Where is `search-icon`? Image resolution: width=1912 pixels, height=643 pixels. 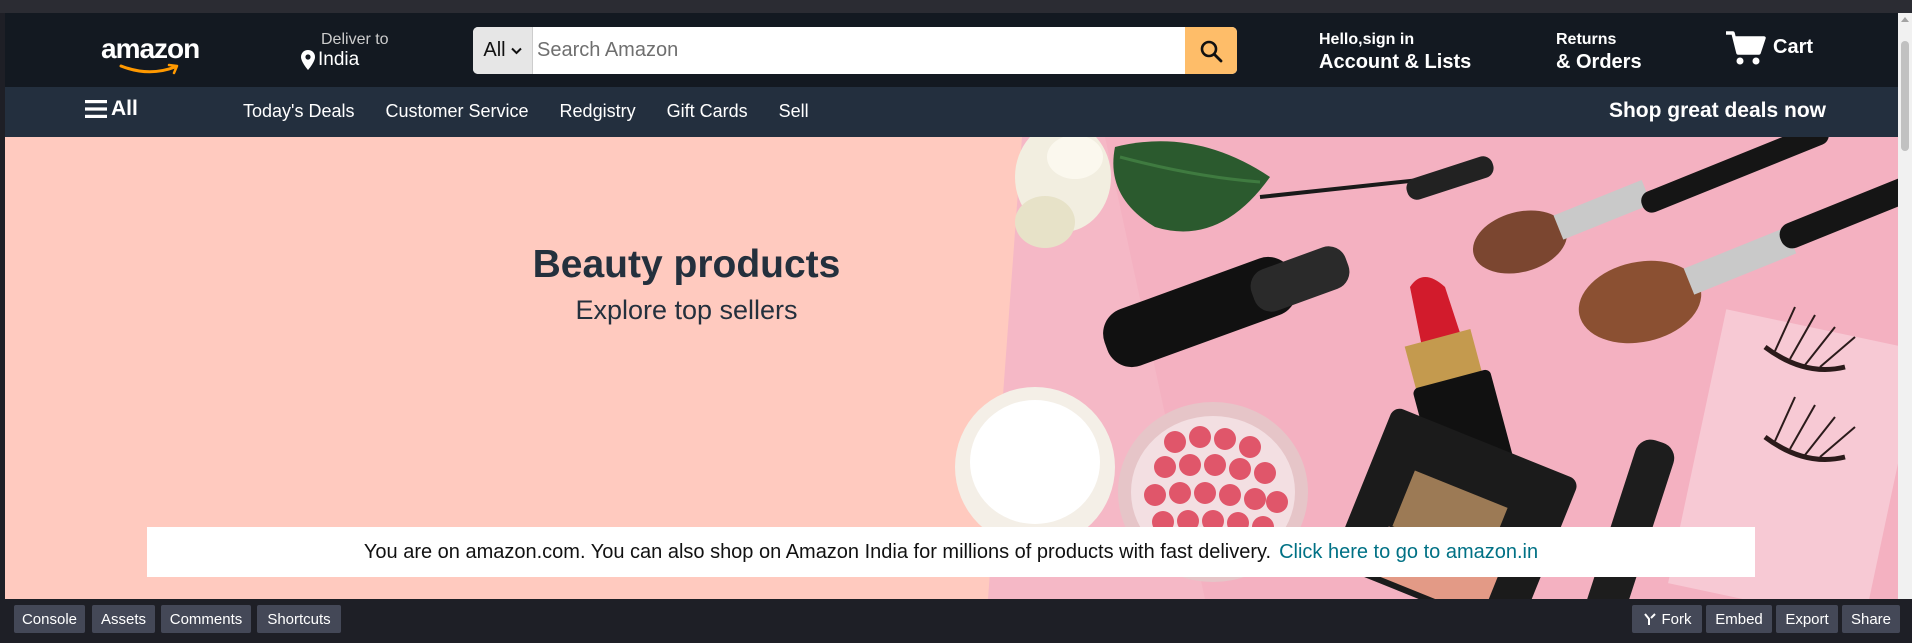
search-icon is located at coordinates (1211, 51).